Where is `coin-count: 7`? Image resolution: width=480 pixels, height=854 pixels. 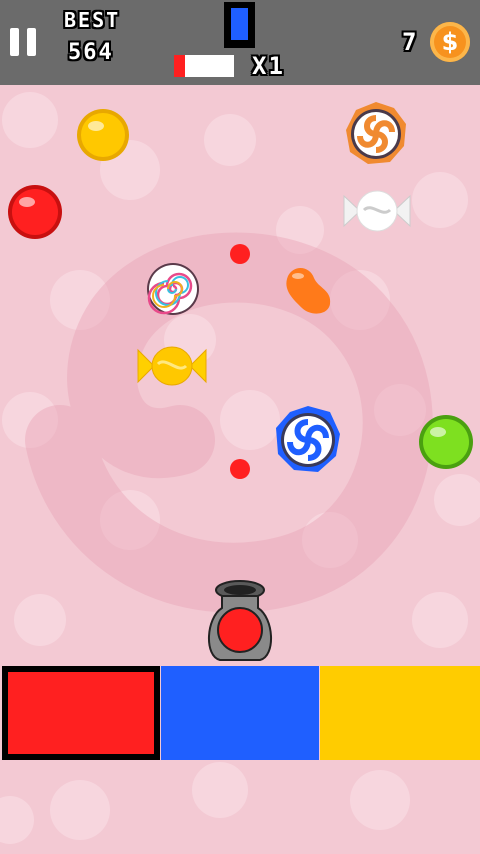 coin-count: 7 is located at coordinates (410, 42).